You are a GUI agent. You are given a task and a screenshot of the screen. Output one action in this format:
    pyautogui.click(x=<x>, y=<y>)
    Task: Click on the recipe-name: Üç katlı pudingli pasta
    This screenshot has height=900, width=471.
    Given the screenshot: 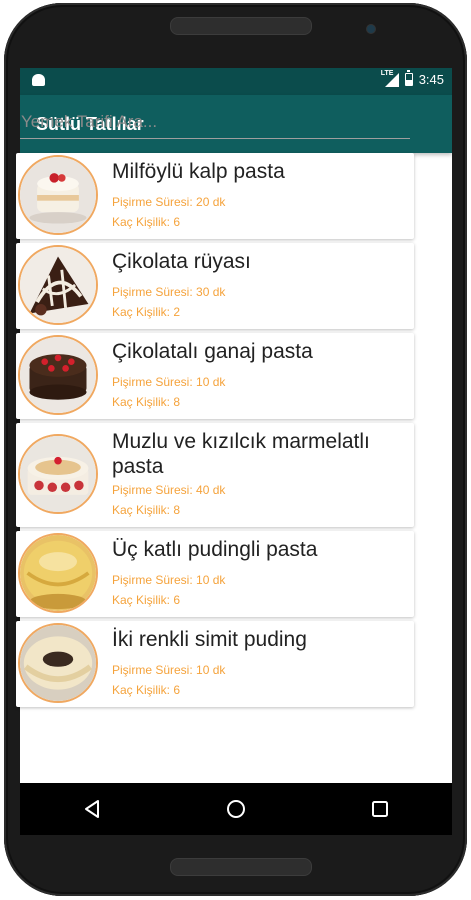 What is the action you would take?
    pyautogui.click(x=215, y=549)
    